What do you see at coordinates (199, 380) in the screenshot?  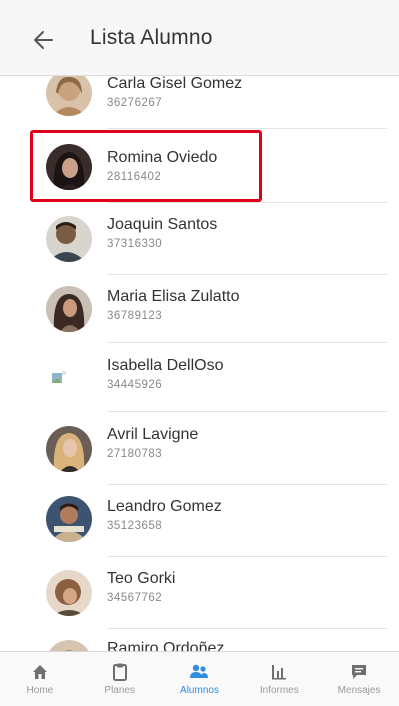 I see `list-item: Isabella DellOso 34445926` at bounding box center [199, 380].